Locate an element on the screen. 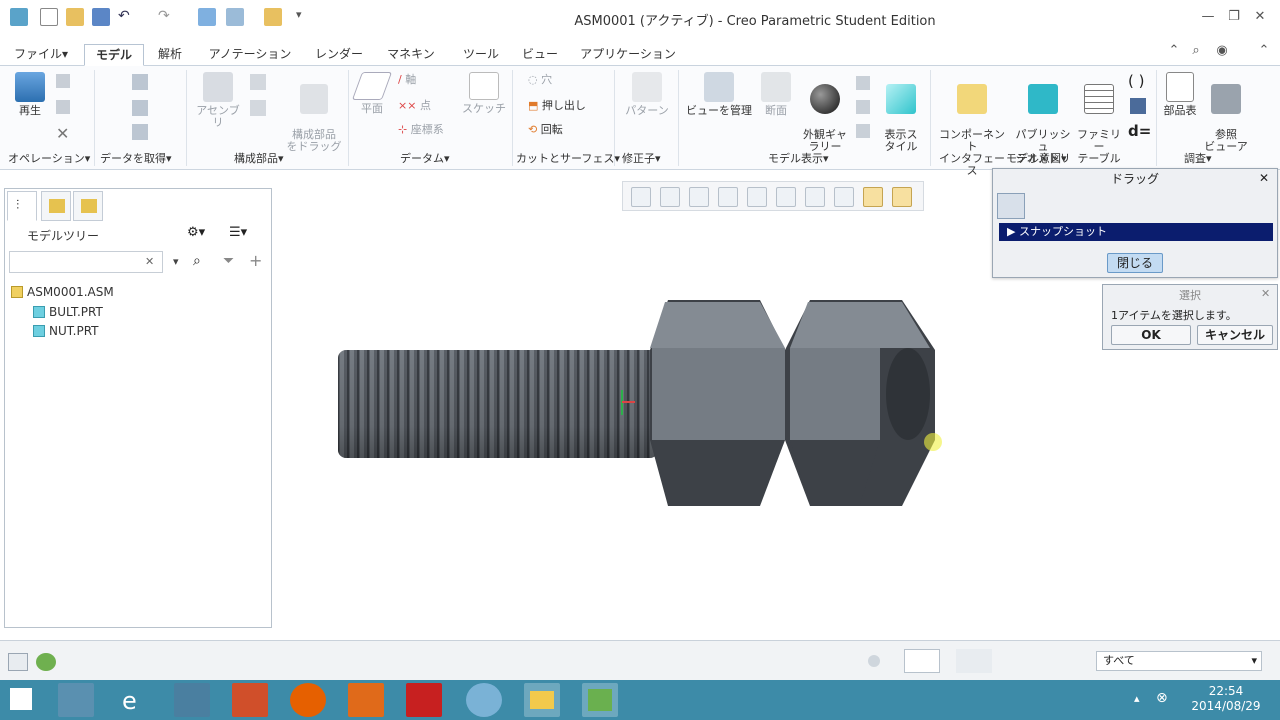 The height and width of the screenshot is (720, 1280). regenerate-icon is located at coordinates (207, 17).